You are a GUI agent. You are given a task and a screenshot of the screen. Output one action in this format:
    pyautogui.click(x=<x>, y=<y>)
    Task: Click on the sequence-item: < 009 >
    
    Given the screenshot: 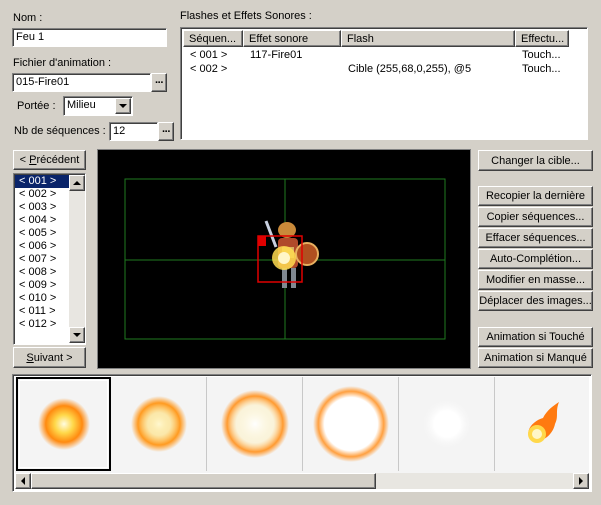 What is the action you would take?
    pyautogui.click(x=42, y=285)
    